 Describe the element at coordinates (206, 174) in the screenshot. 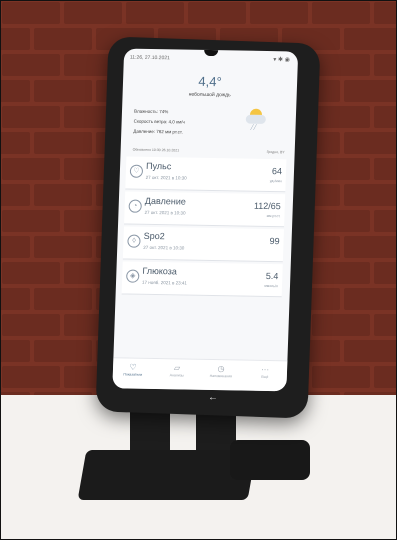

I see `metric-card-pulse: ♡ Пульс 27 окт. 2021 в 10:30 64 уд./мин` at that location.